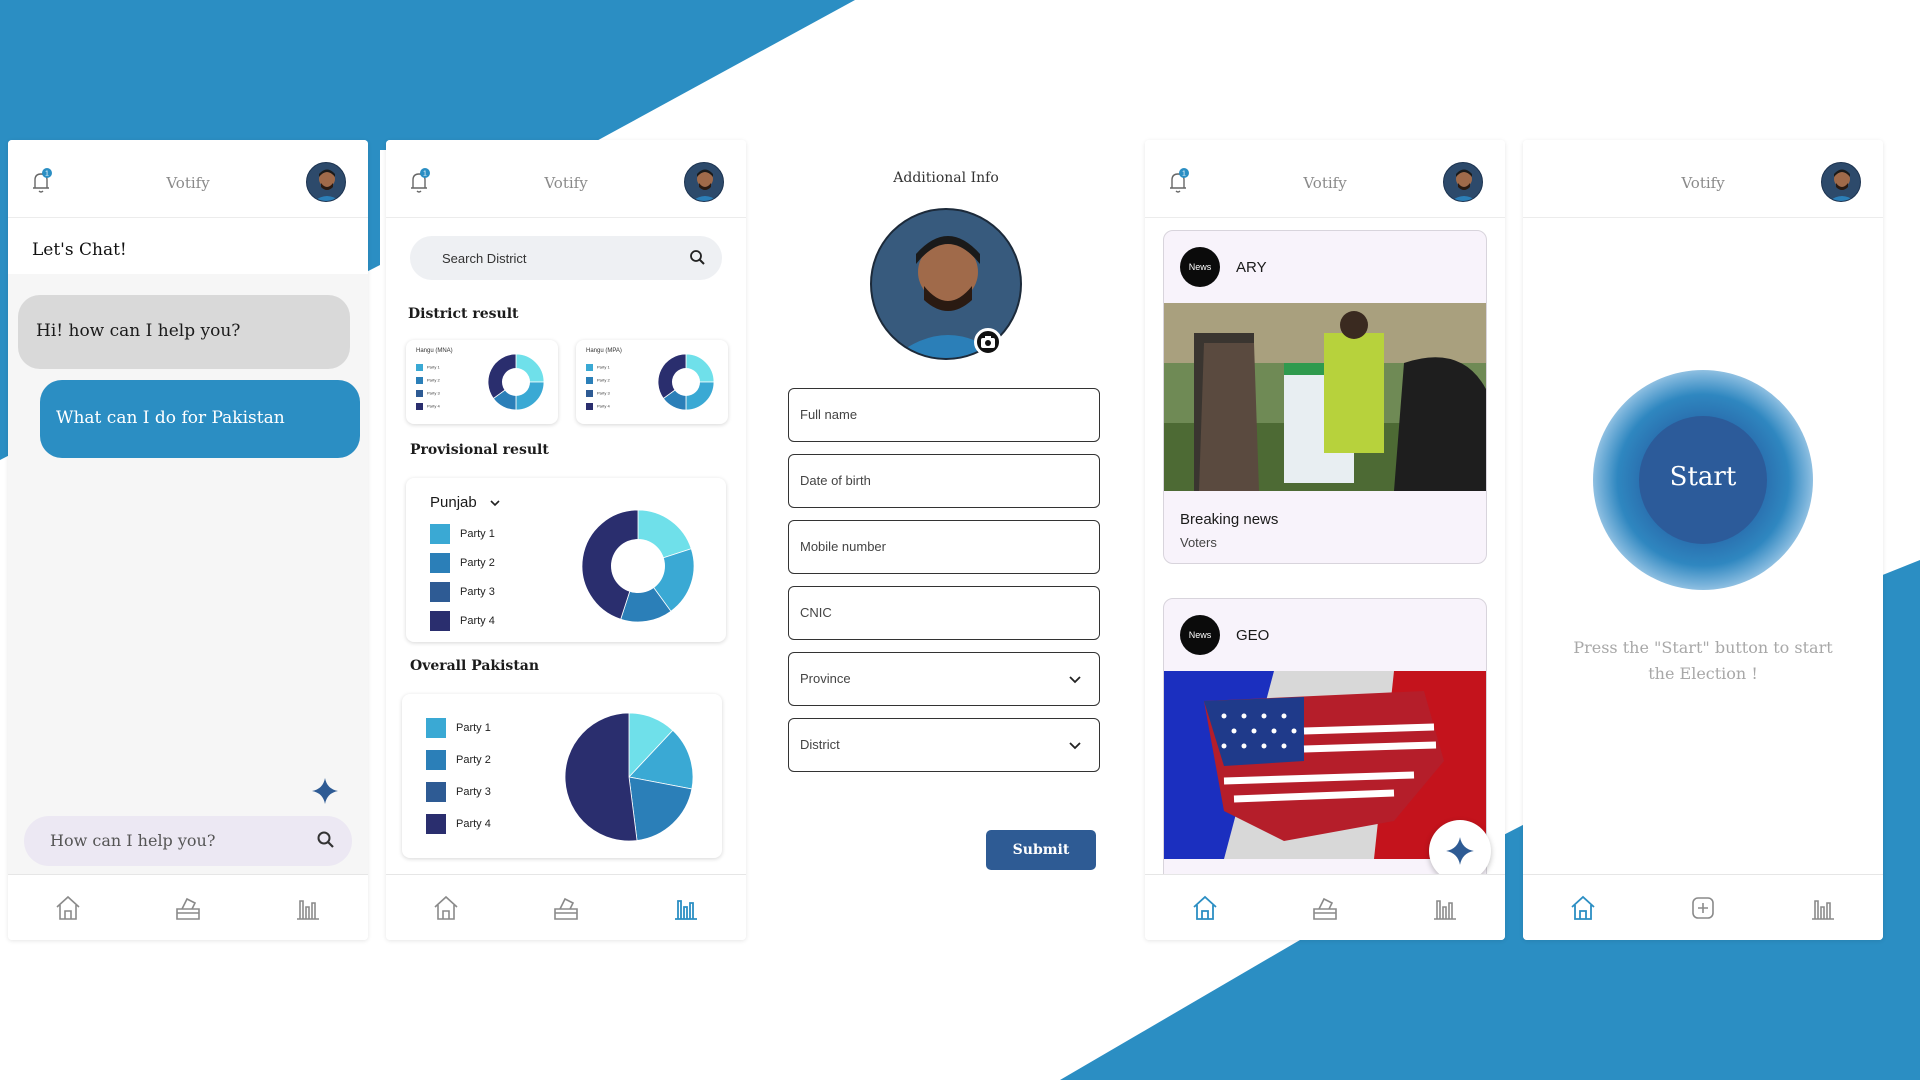  What do you see at coordinates (463, 314) in the screenshot?
I see `district-result-heading: District result` at bounding box center [463, 314].